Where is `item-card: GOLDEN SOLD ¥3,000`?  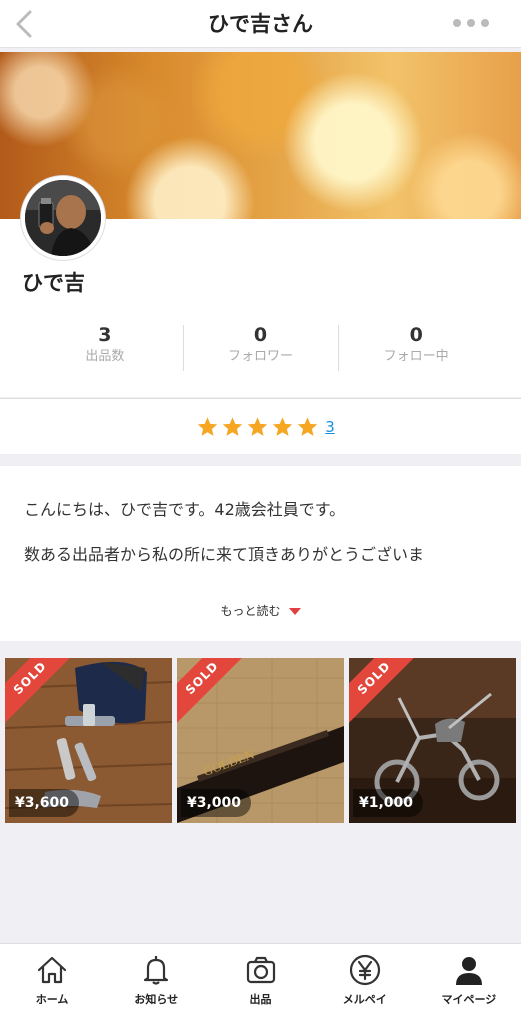 item-card: GOLDEN SOLD ¥3,000 is located at coordinates (260, 740).